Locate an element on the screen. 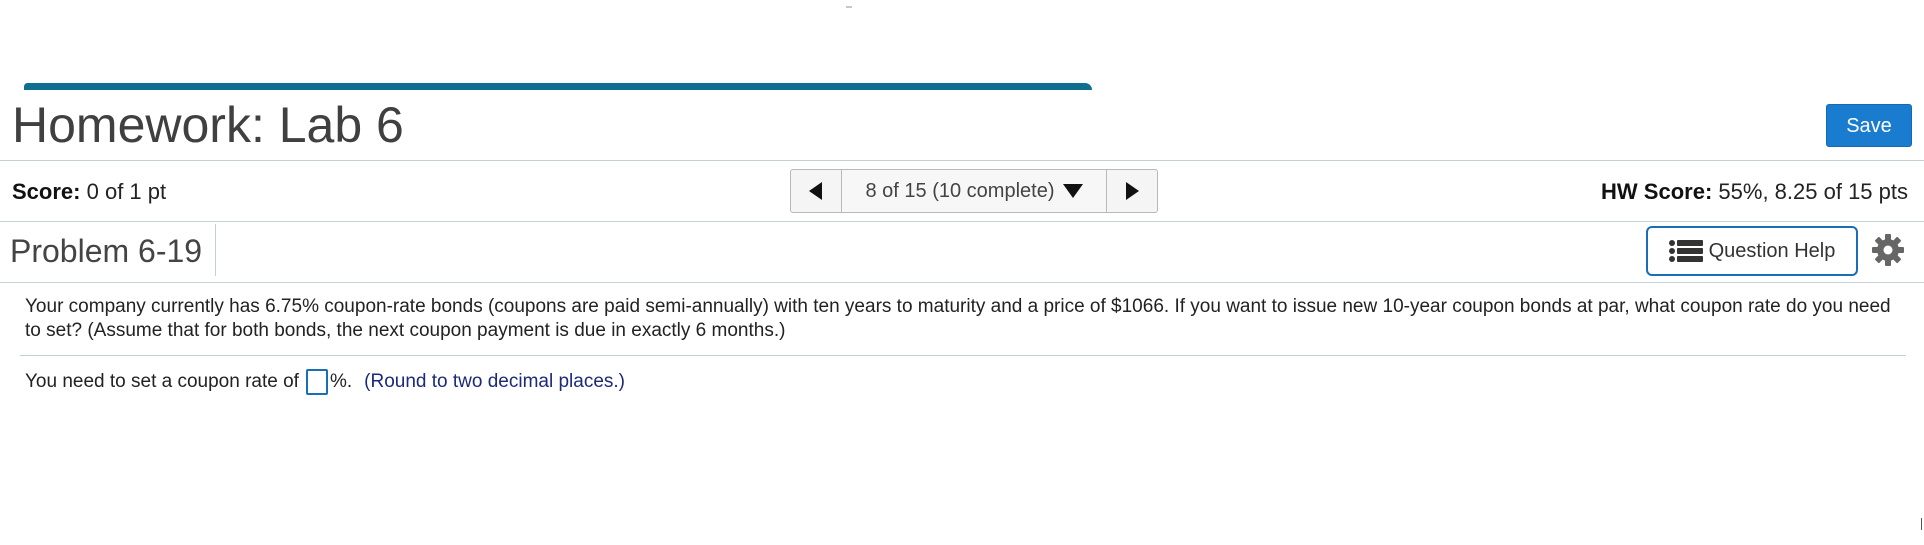 The image size is (1924, 545). next-question-button is located at coordinates (1131, 191).